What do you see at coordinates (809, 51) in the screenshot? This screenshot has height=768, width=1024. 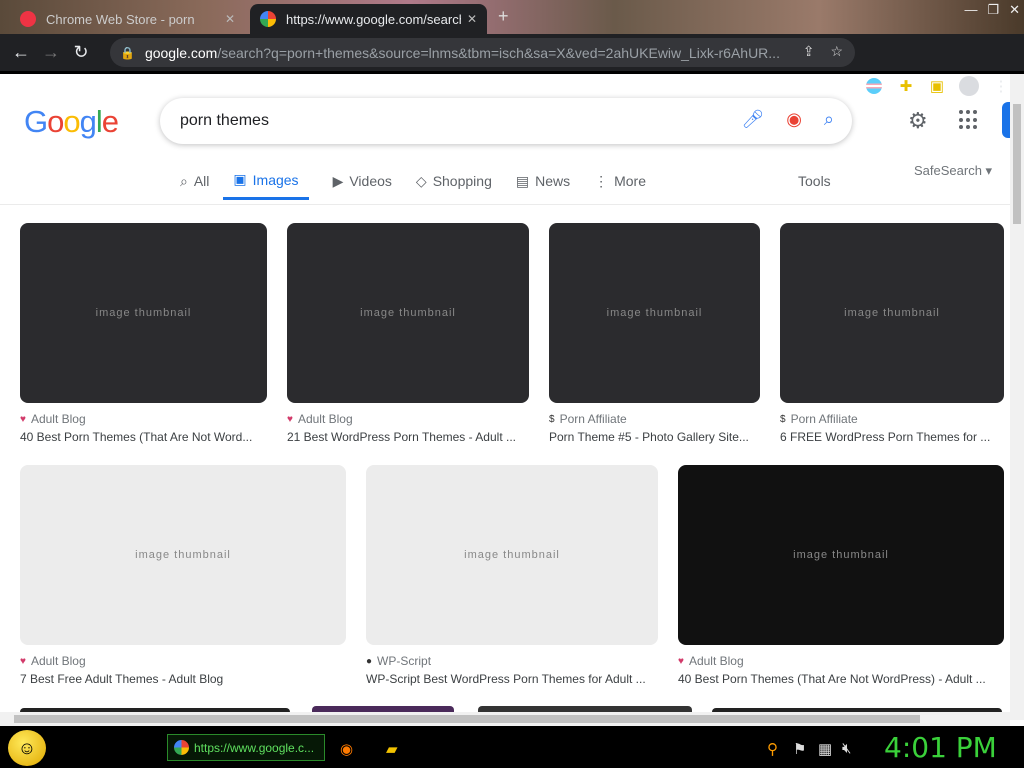 I see `share-icon: ⇪` at bounding box center [809, 51].